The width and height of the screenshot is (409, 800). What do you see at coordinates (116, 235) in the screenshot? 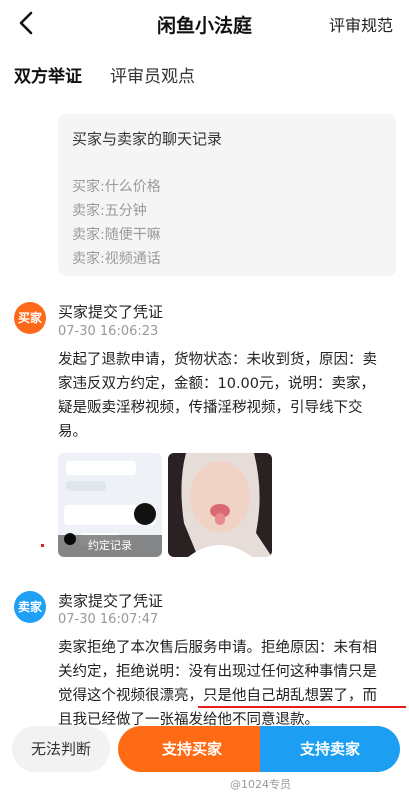
I see `chat-line: 卖家:随便干嘛` at bounding box center [116, 235].